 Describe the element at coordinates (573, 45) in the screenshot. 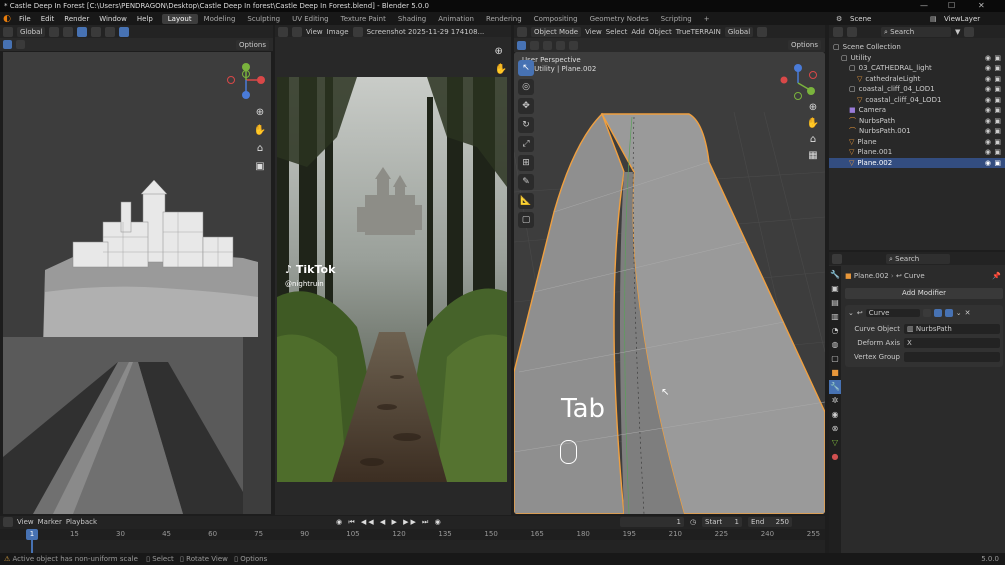

I see `right-select-intersect-icon` at that location.